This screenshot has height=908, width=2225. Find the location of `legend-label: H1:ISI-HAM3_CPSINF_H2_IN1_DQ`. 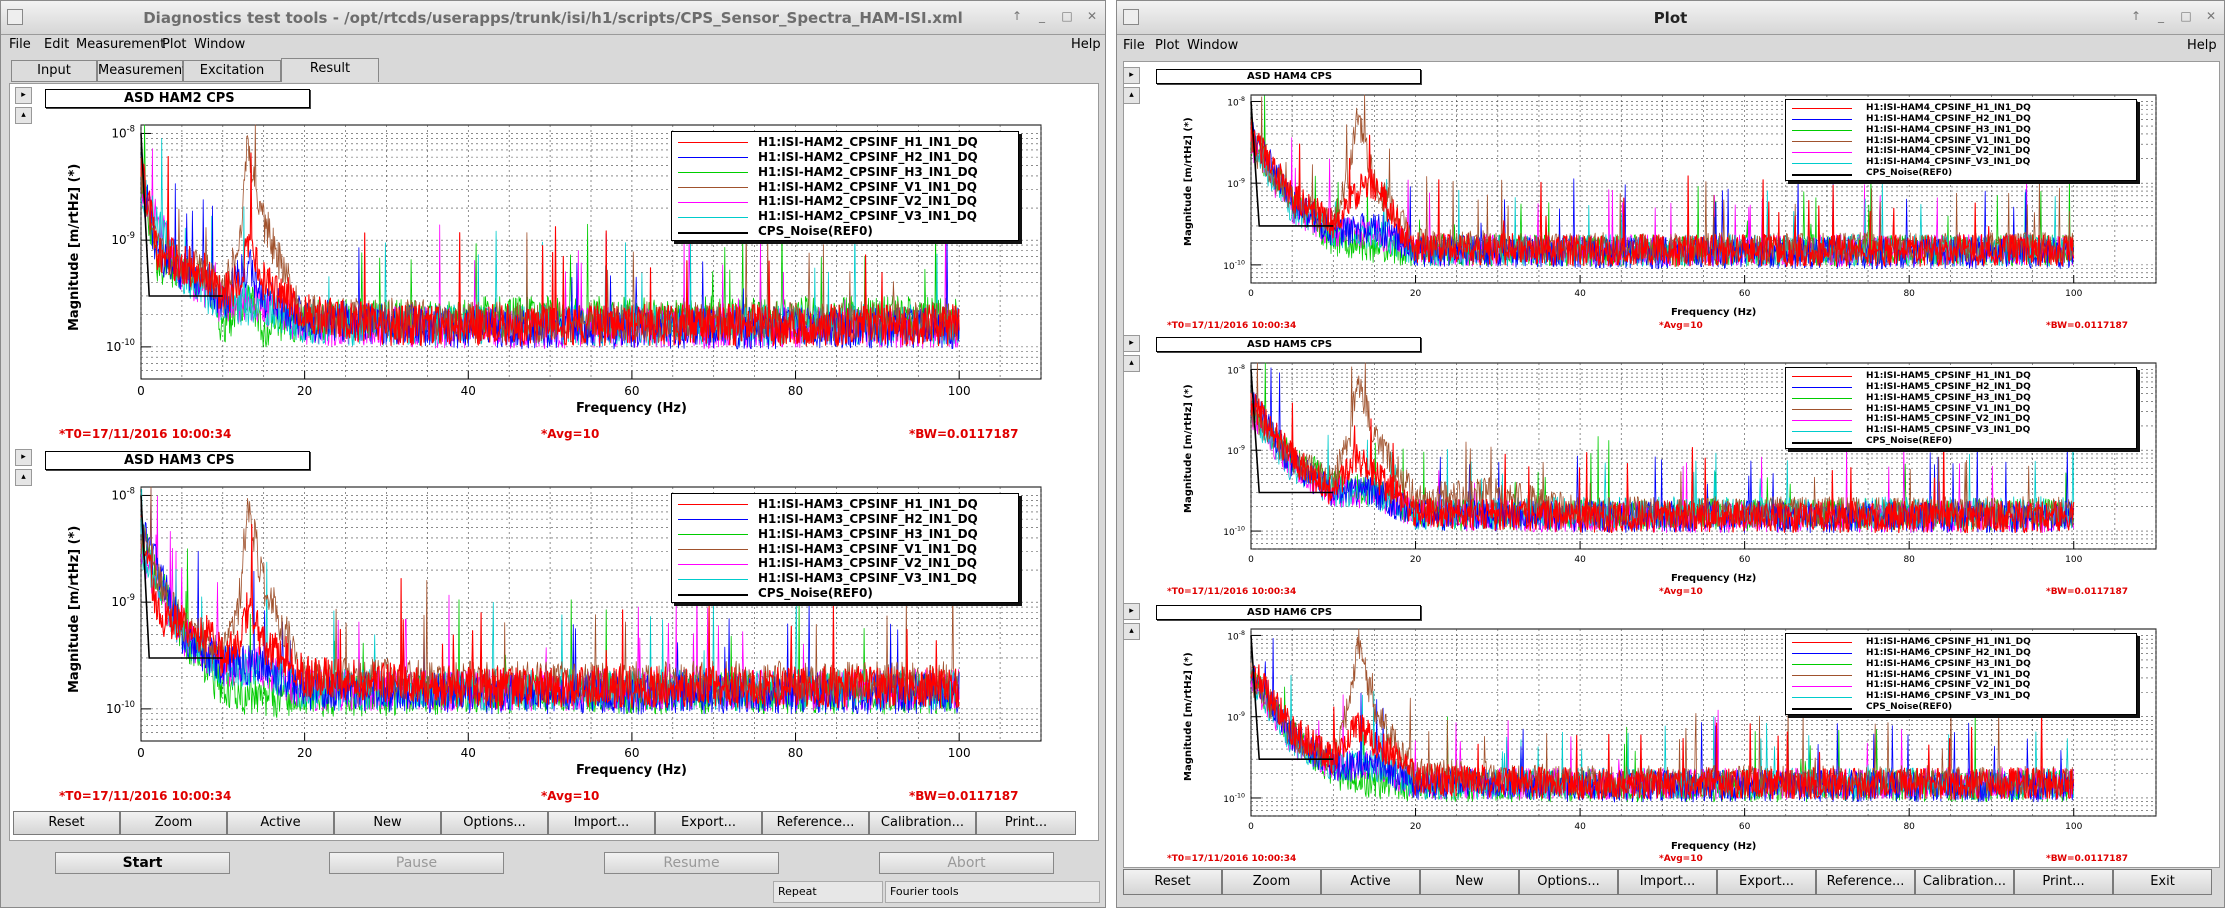

legend-label: H1:ISI-HAM3_CPSINF_H2_IN1_DQ is located at coordinates (868, 518).